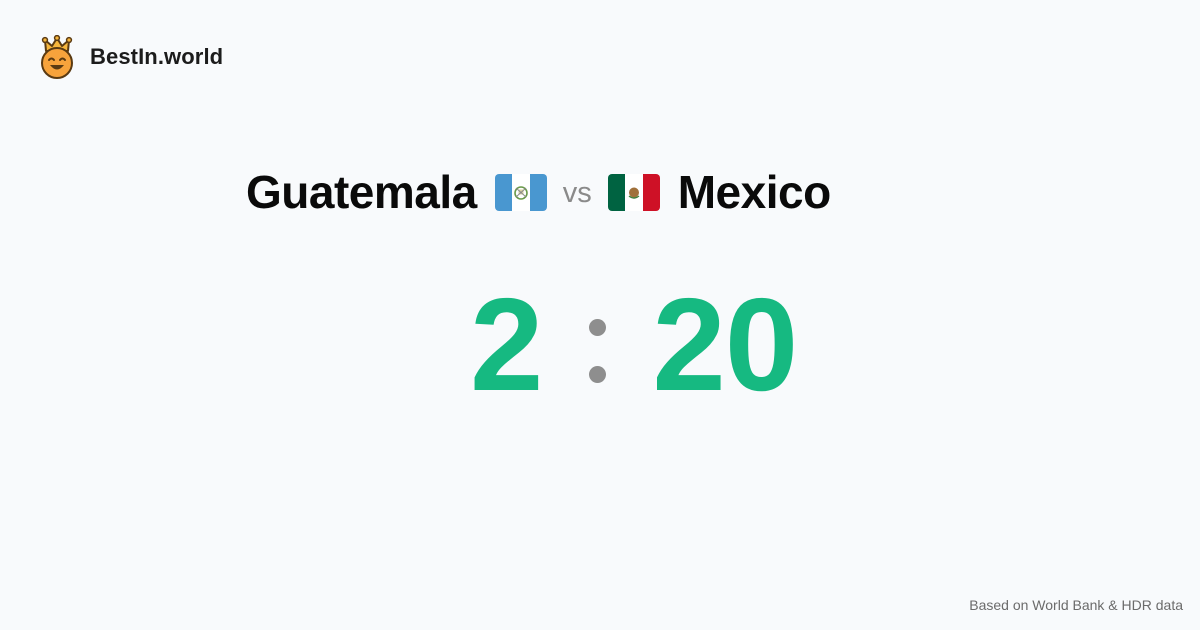 This screenshot has height=630, width=1200. I want to click on data-source-note: Based on World Bank & HDR data, so click(1076, 605).